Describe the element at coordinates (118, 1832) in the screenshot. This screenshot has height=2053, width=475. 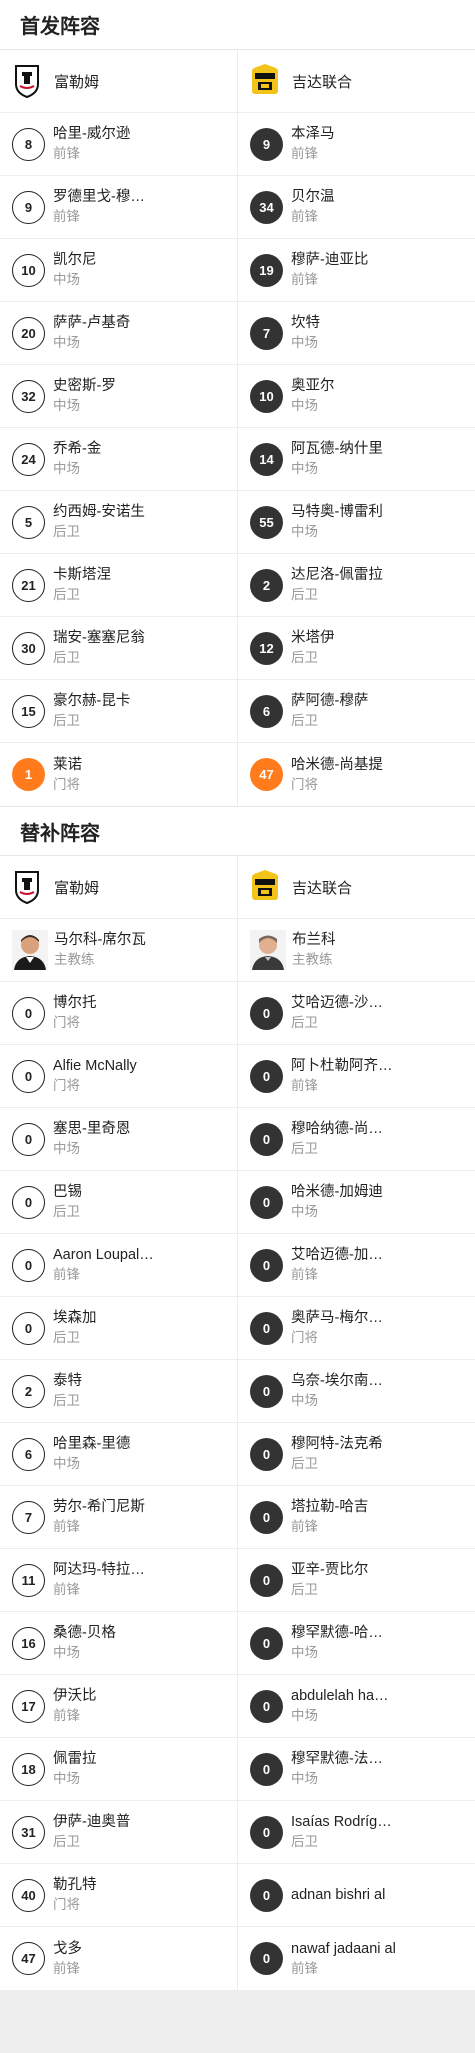
I see `player-row: 31 伊萨-迪奥普 后卫` at that location.